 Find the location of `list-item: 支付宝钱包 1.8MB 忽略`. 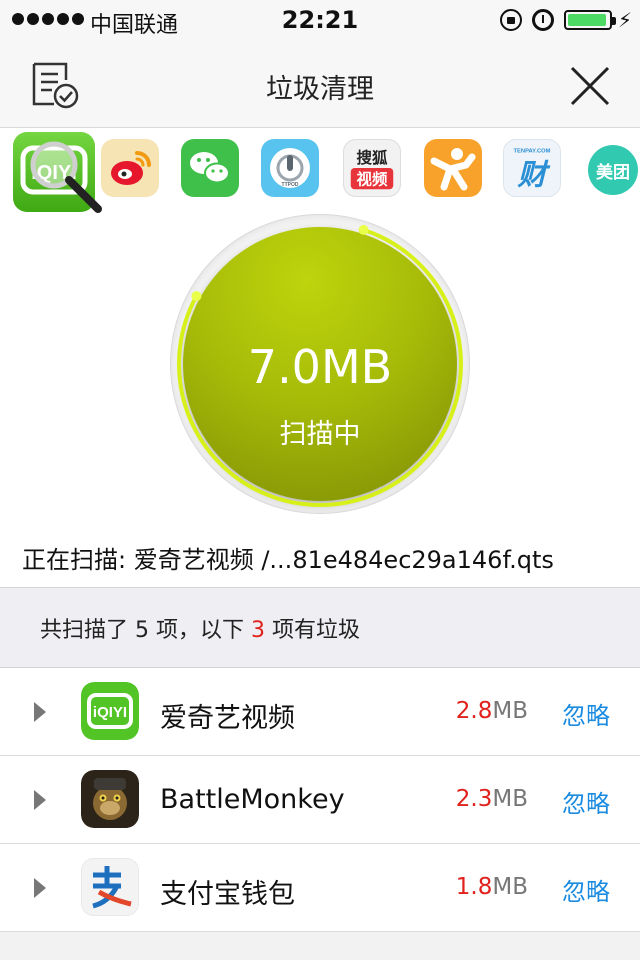

list-item: 支付宝钱包 1.8MB 忽略 is located at coordinates (320, 888).